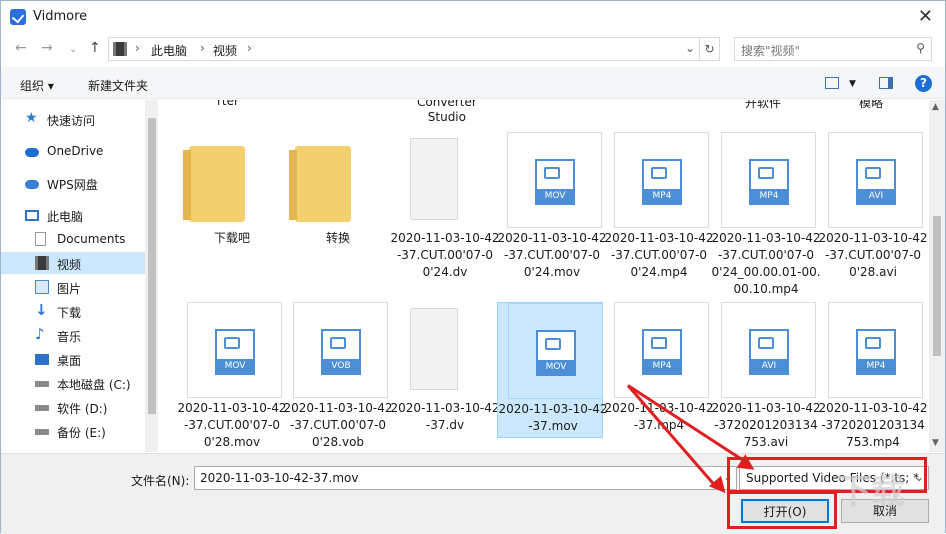 Image resolution: width=946 pixels, height=534 pixels. I want to click on file-item: AVI 2020-11-03-10-42-3720201203134753.avi, so click(765, 375).